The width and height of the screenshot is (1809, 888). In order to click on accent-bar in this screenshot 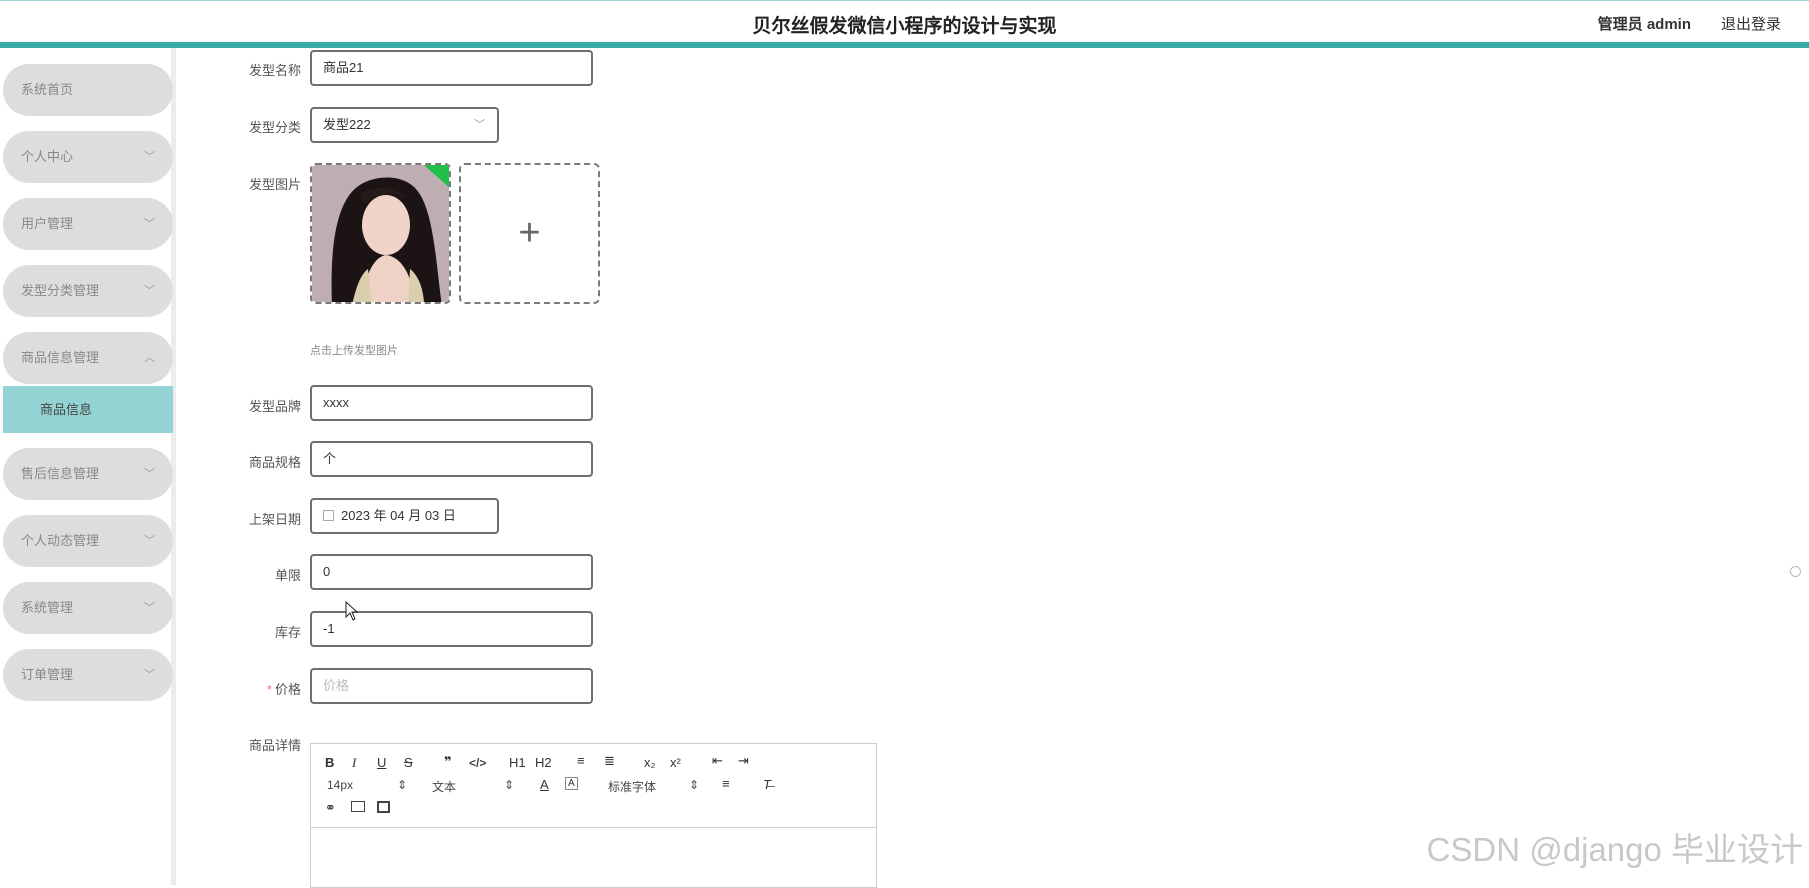, I will do `click(904, 45)`.